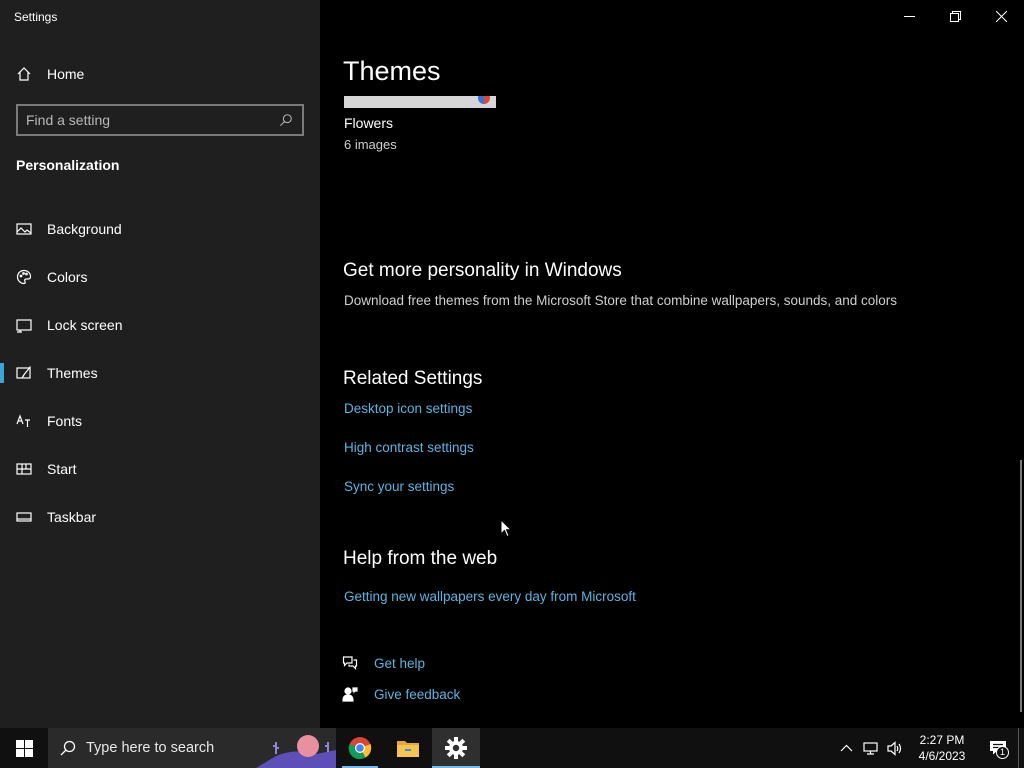 The width and height of the screenshot is (1024, 768). What do you see at coordinates (24, 229) in the screenshot?
I see `picture-icon` at bounding box center [24, 229].